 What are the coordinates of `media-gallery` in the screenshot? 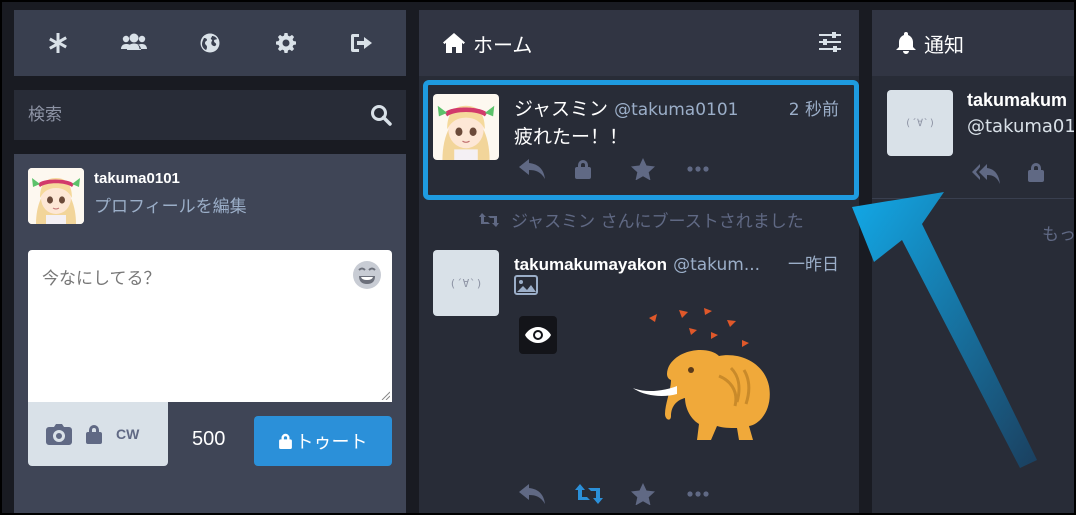 It's located at (679, 376).